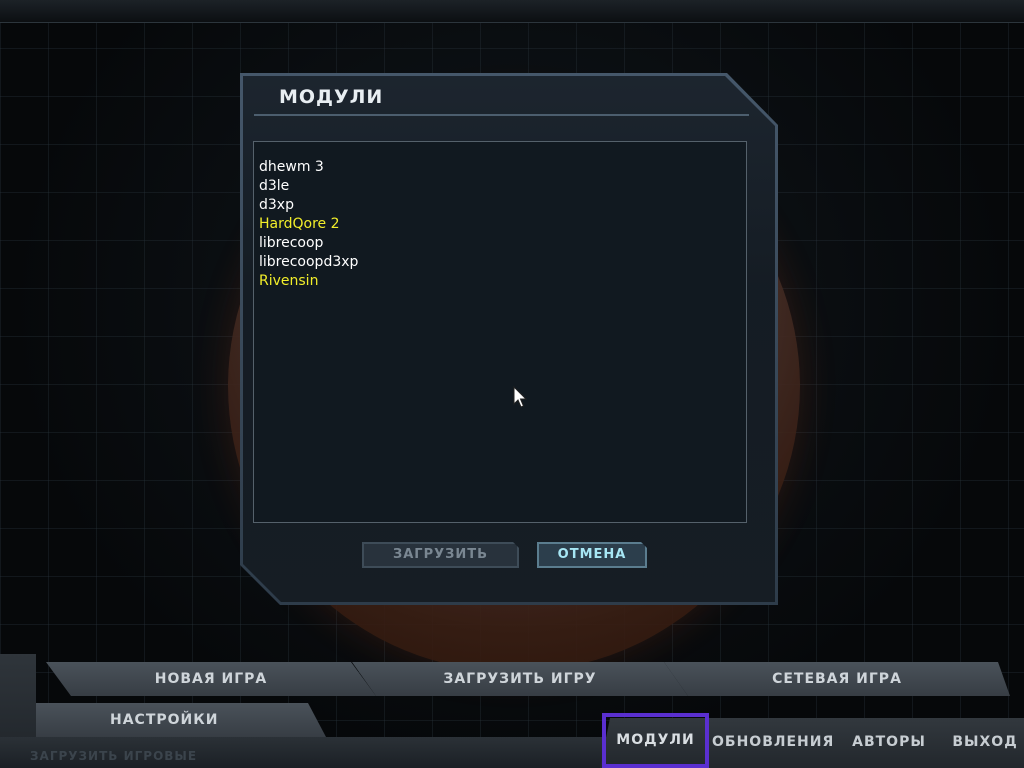 This screenshot has width=1024, height=768. Describe the element at coordinates (440, 555) in the screenshot. I see `load-button: ЗАГРУЗИТЬ` at that location.